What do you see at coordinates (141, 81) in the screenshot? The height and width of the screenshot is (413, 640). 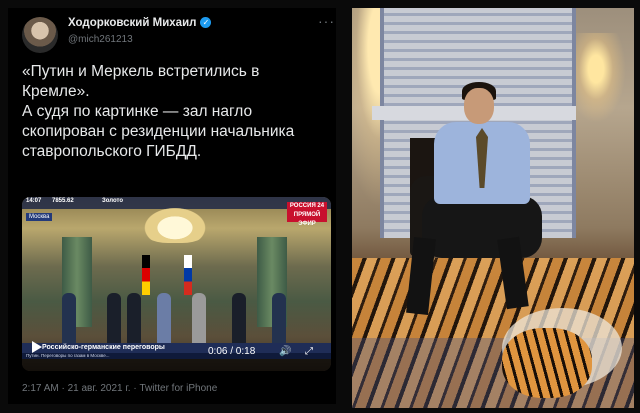 I see `tweet-text-line: «Путин и Меркель встретились в Кремле».` at bounding box center [141, 81].